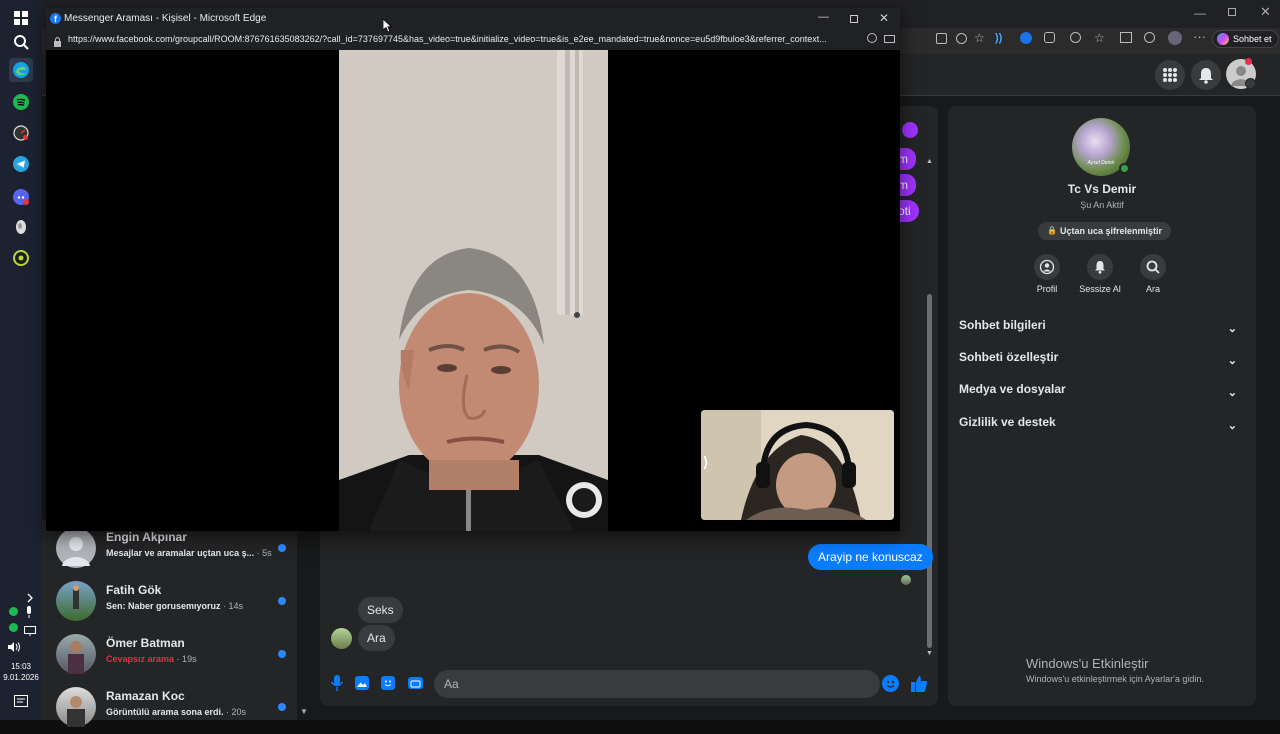 The width and height of the screenshot is (1280, 734). What do you see at coordinates (1199, 36) in the screenshot?
I see `more-options-icon: ···` at bounding box center [1199, 36].